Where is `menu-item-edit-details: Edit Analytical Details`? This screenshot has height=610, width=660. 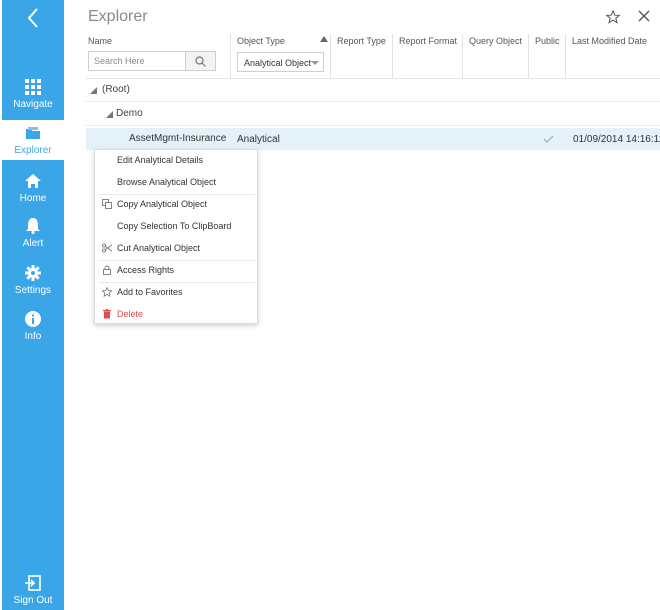 menu-item-edit-details: Edit Analytical Details is located at coordinates (176, 161).